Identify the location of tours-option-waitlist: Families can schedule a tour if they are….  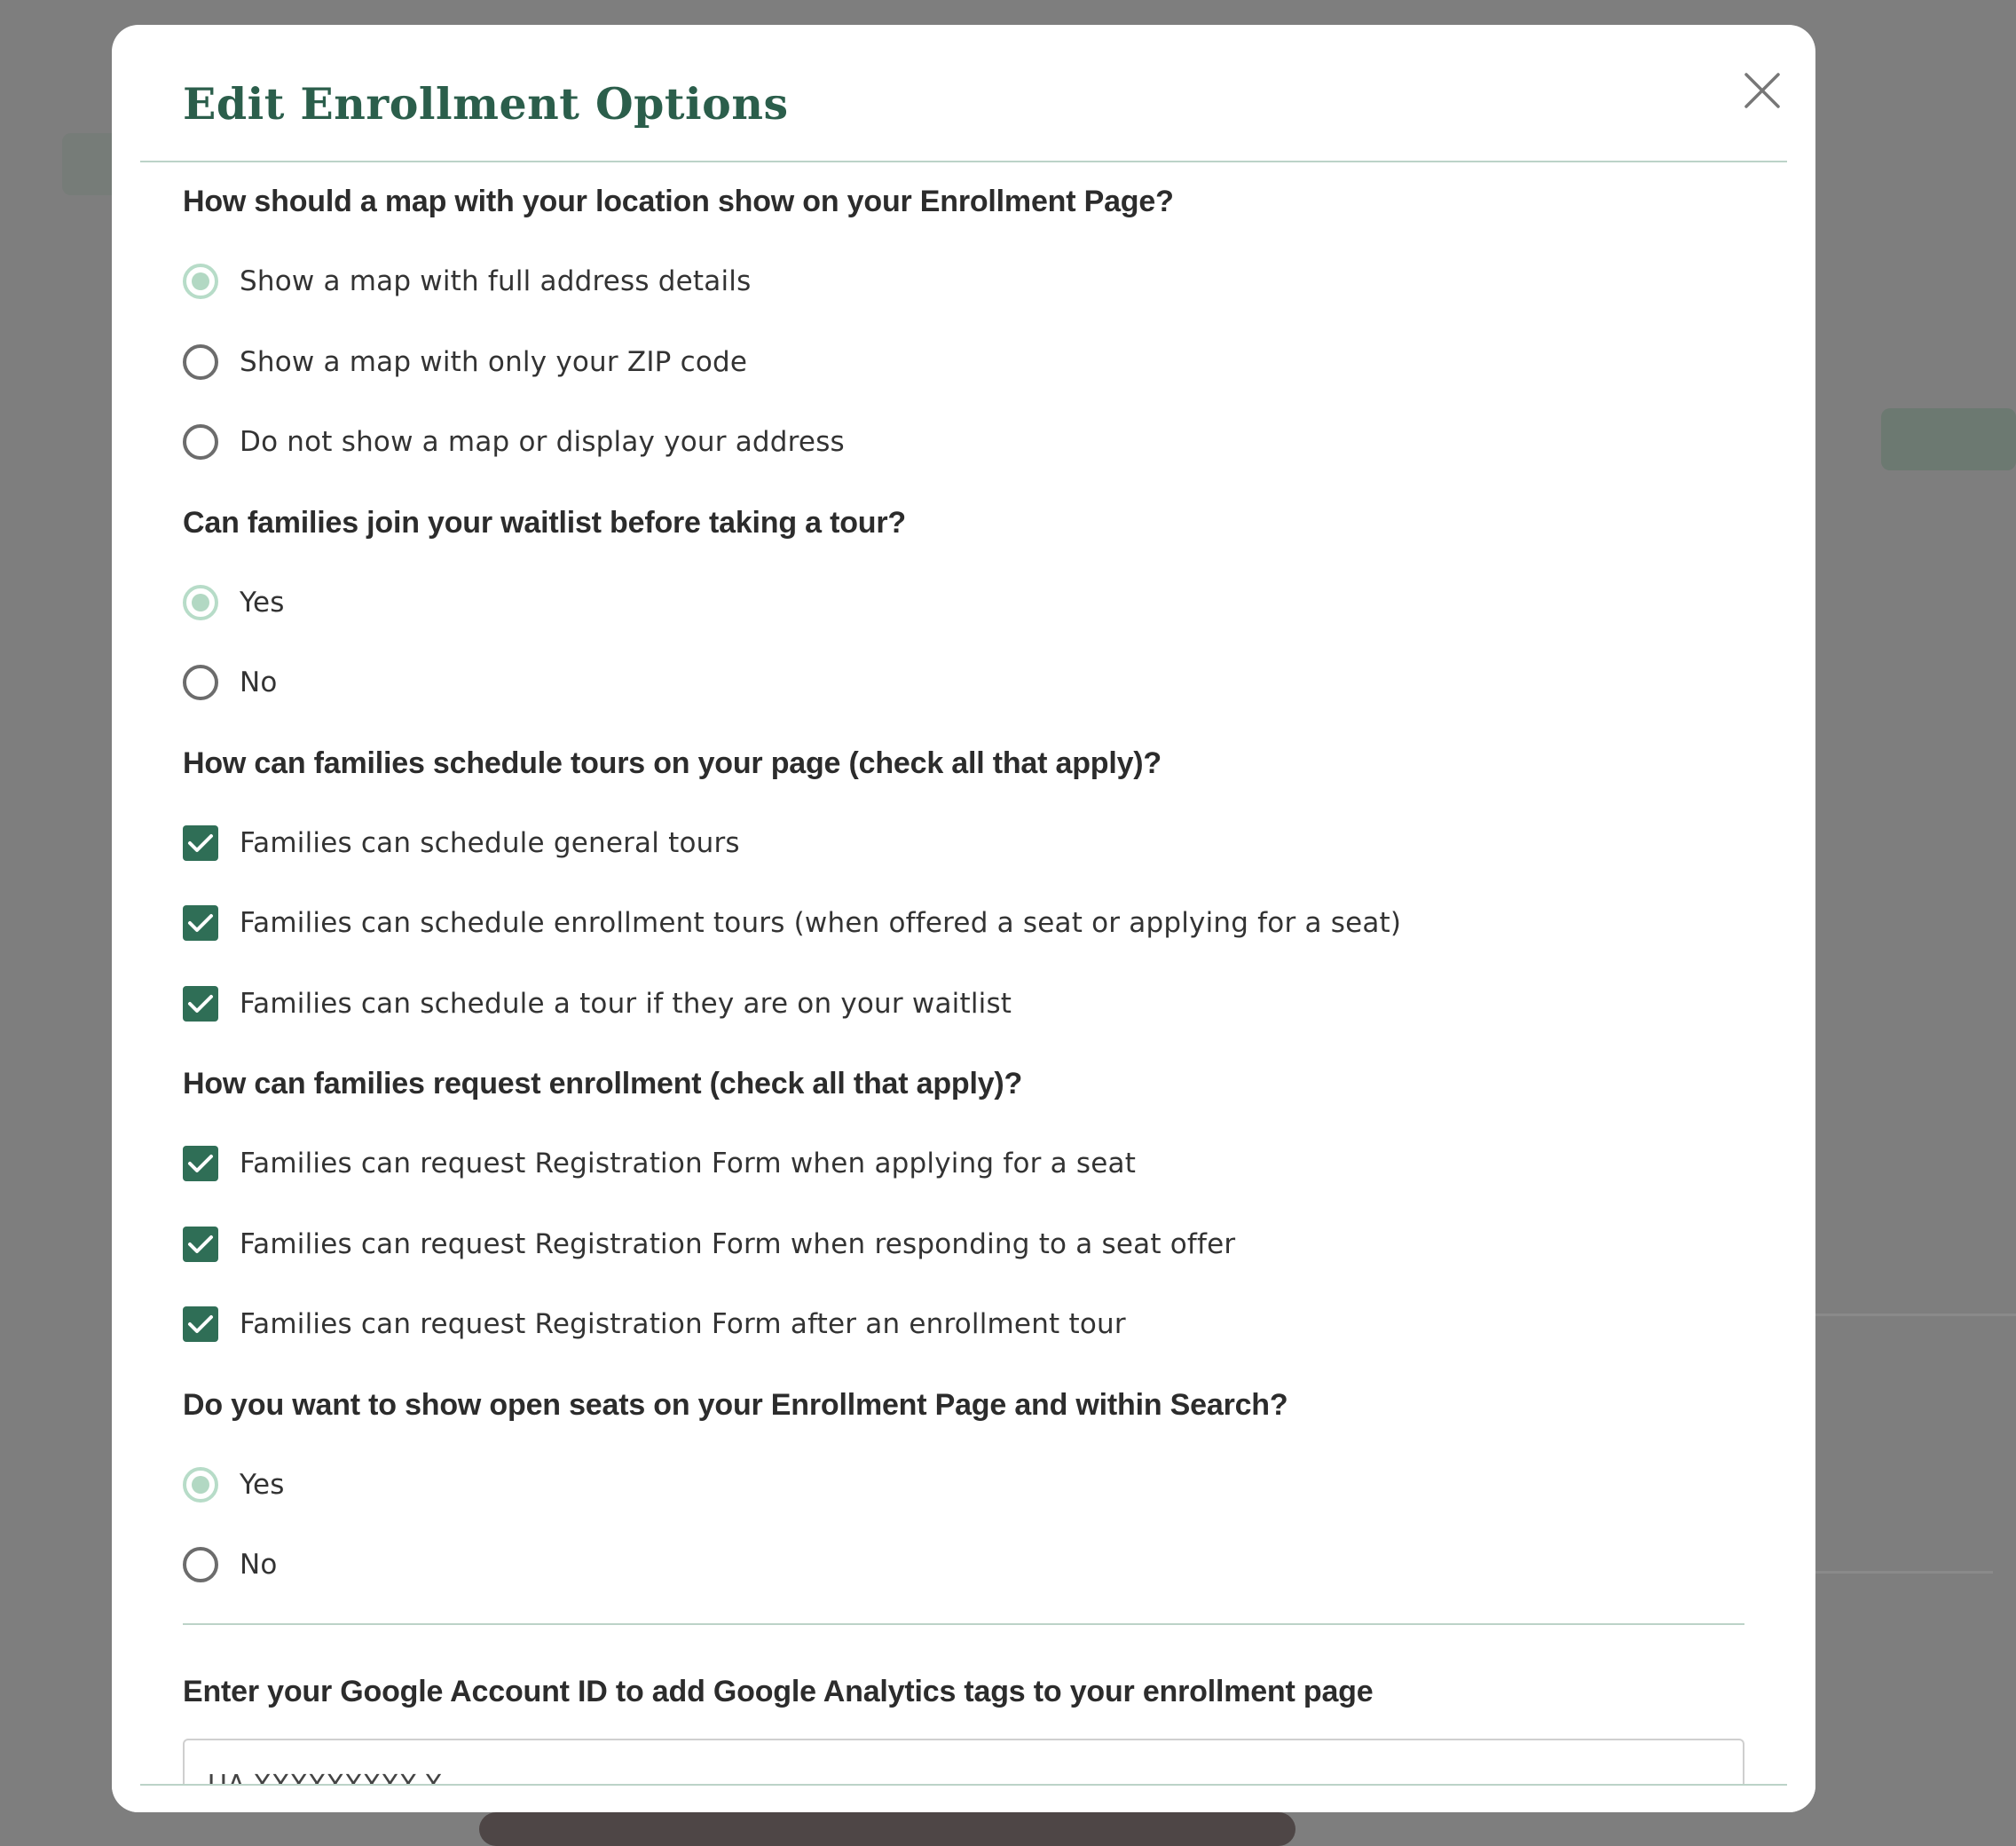
(963, 1005).